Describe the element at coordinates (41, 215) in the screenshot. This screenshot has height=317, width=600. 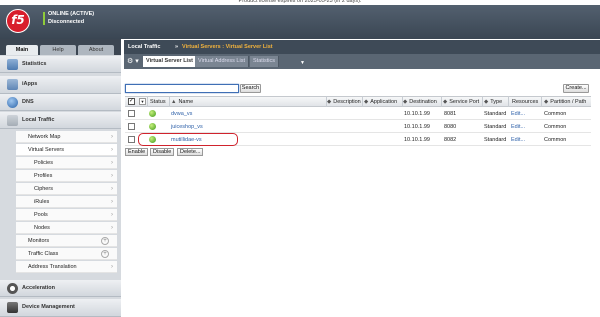
I see `nav-item-label: Pools` at that location.